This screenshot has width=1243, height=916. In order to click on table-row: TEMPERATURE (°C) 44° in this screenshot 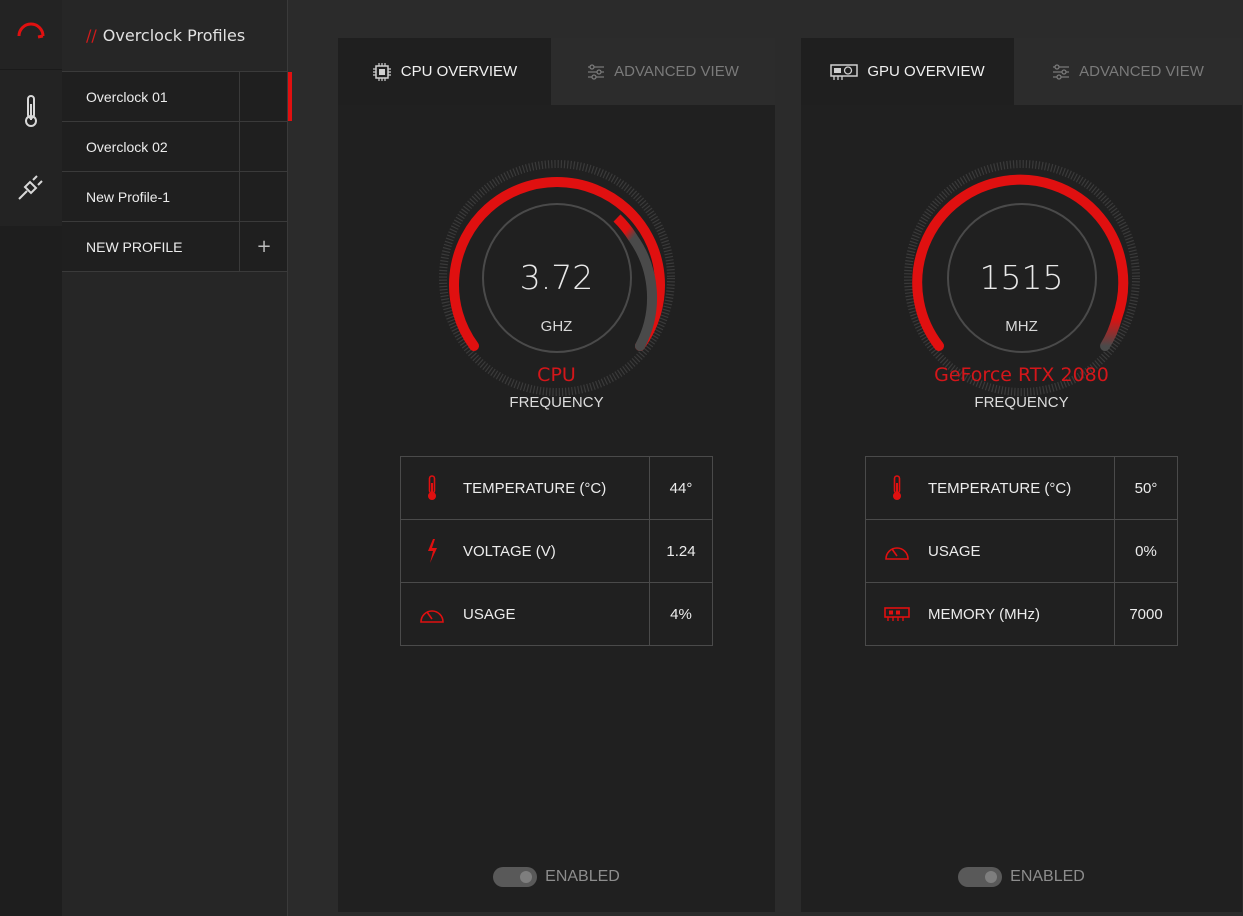, I will do `click(556, 488)`.